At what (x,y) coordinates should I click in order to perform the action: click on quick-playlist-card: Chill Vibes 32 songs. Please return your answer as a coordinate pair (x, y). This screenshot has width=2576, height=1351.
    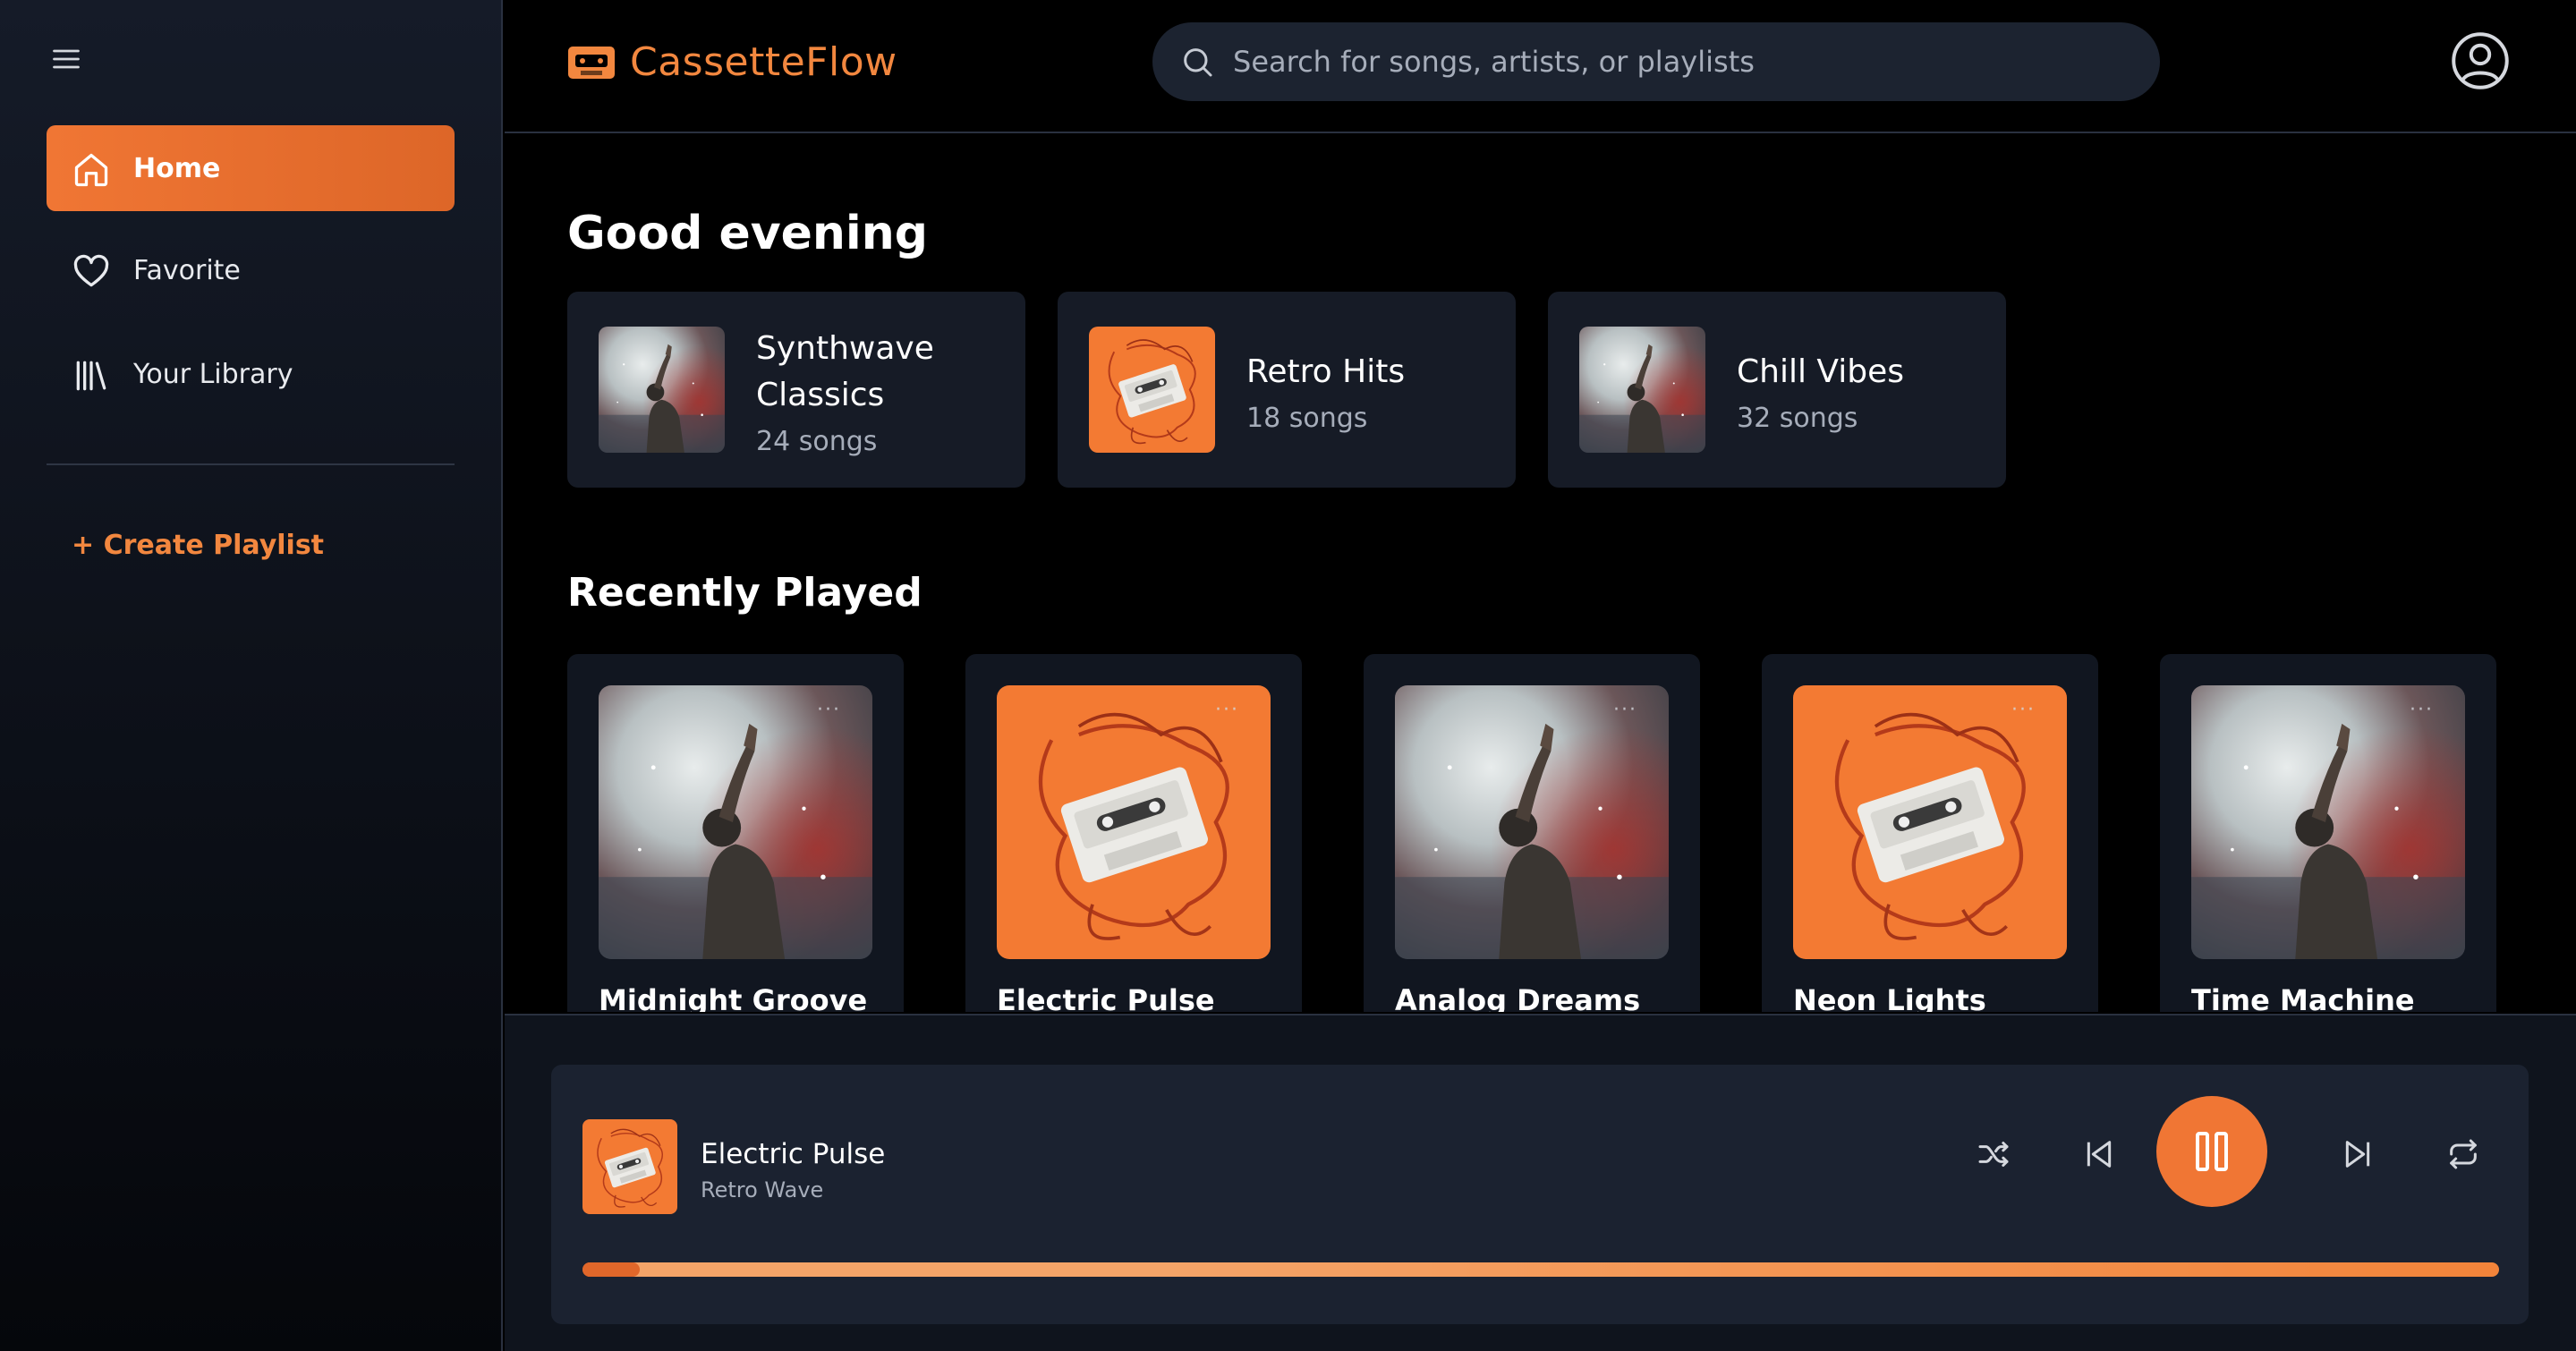
    Looking at the image, I should click on (1777, 390).